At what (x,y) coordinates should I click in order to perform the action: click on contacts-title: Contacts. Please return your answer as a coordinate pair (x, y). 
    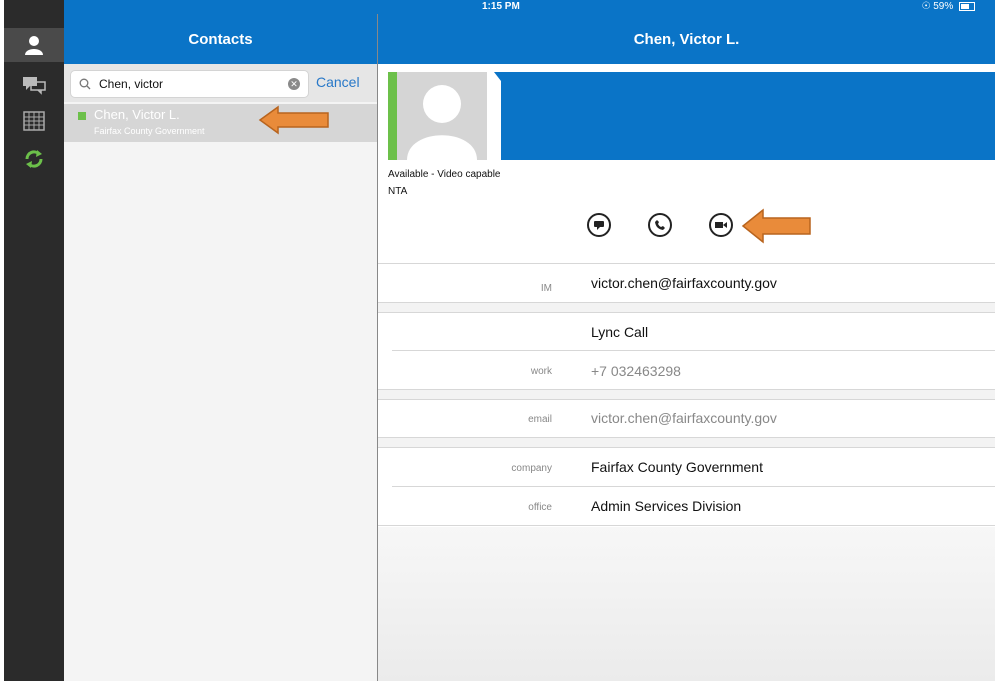
    Looking at the image, I should click on (220, 39).